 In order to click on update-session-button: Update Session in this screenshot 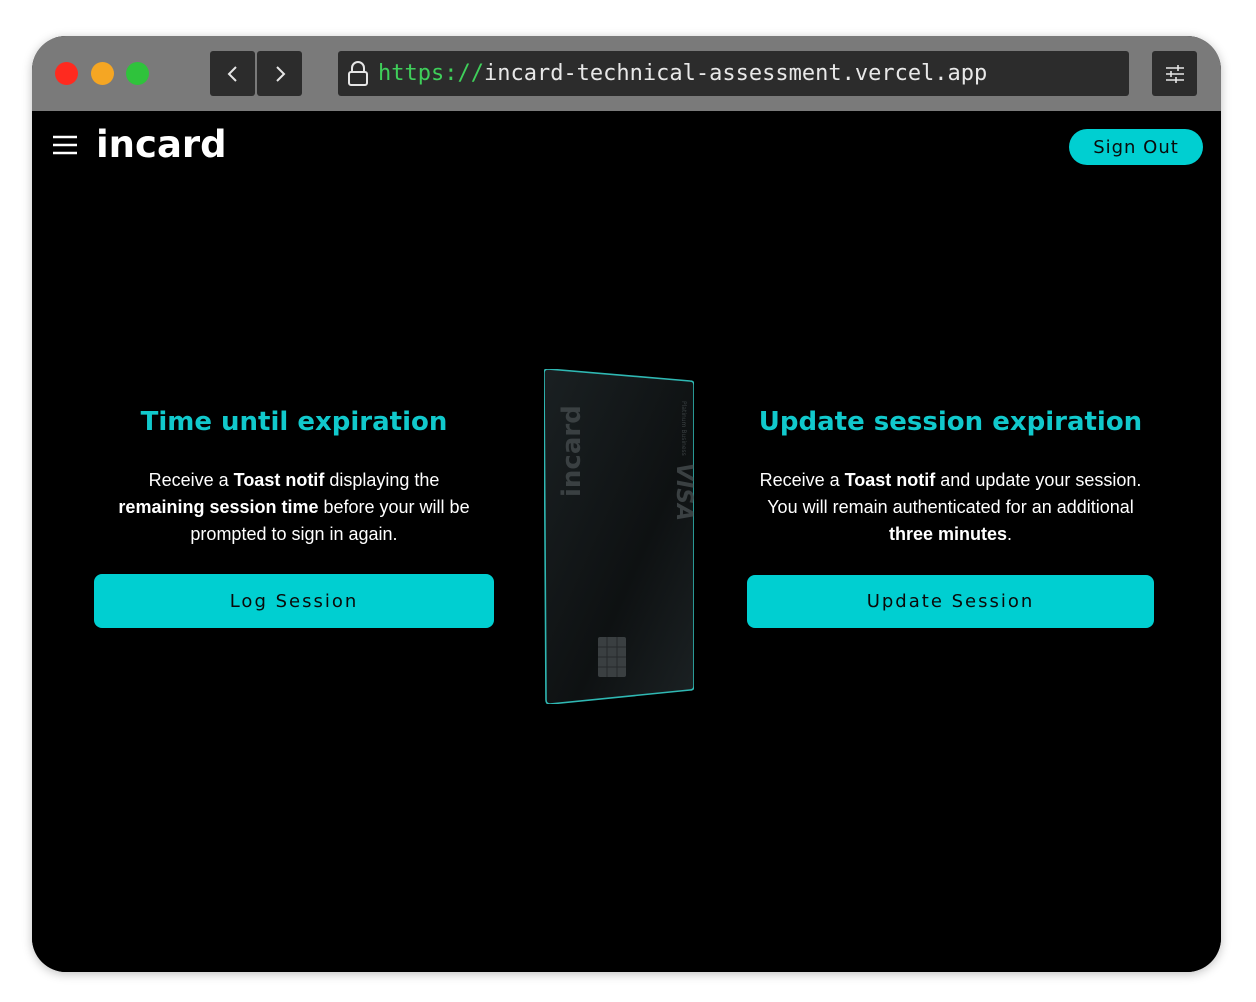, I will do `click(950, 601)`.